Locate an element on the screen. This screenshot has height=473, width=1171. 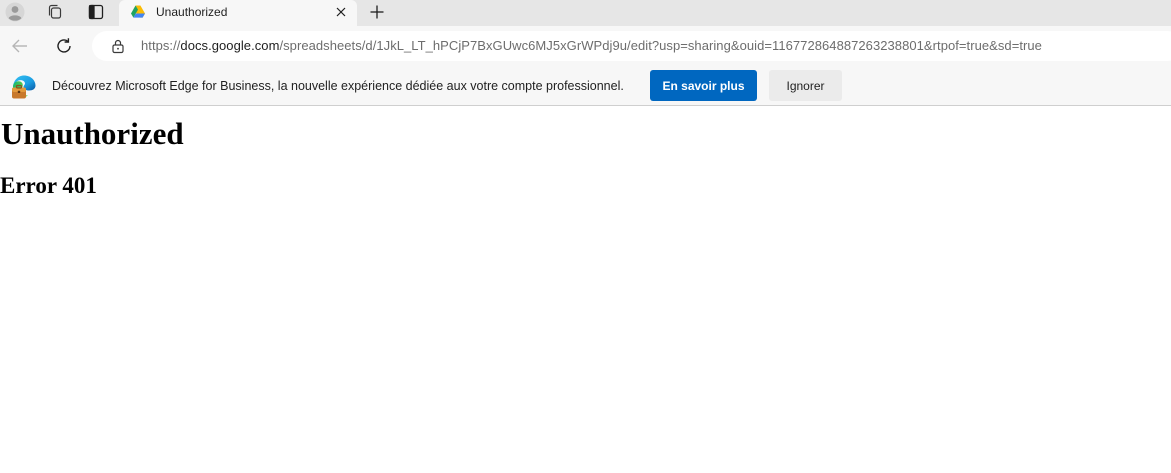
profile-icon is located at coordinates (15, 12).